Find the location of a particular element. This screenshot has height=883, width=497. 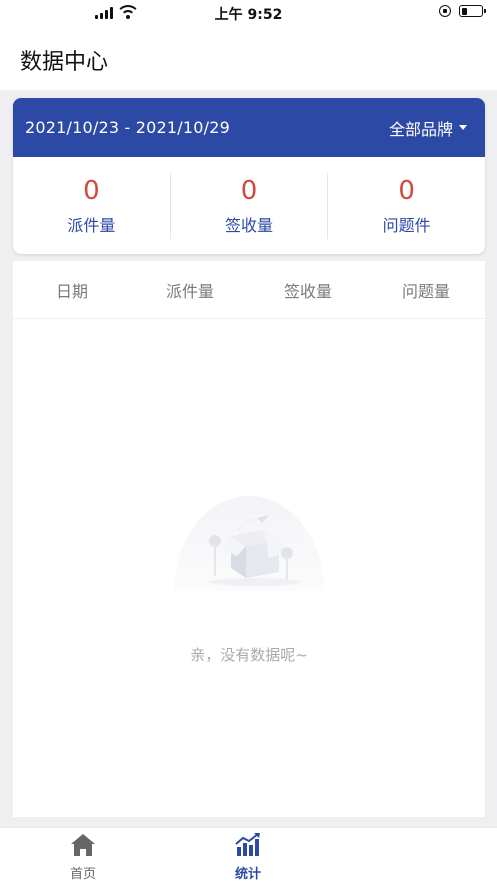

app-header: 数据中心 is located at coordinates (248, 58).